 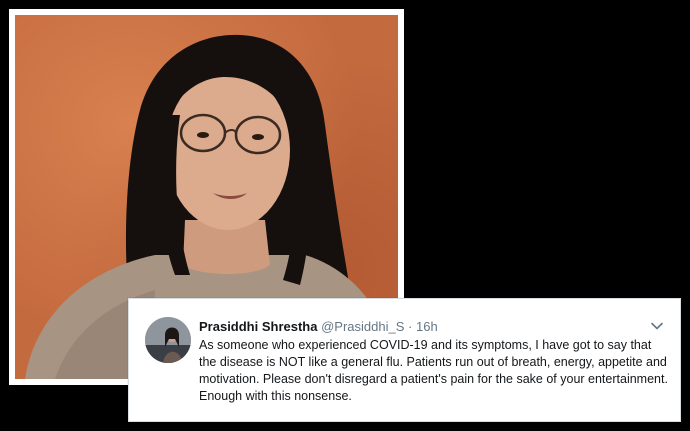 I want to click on author-name: Prasiddhi Shrestha, so click(x=258, y=326).